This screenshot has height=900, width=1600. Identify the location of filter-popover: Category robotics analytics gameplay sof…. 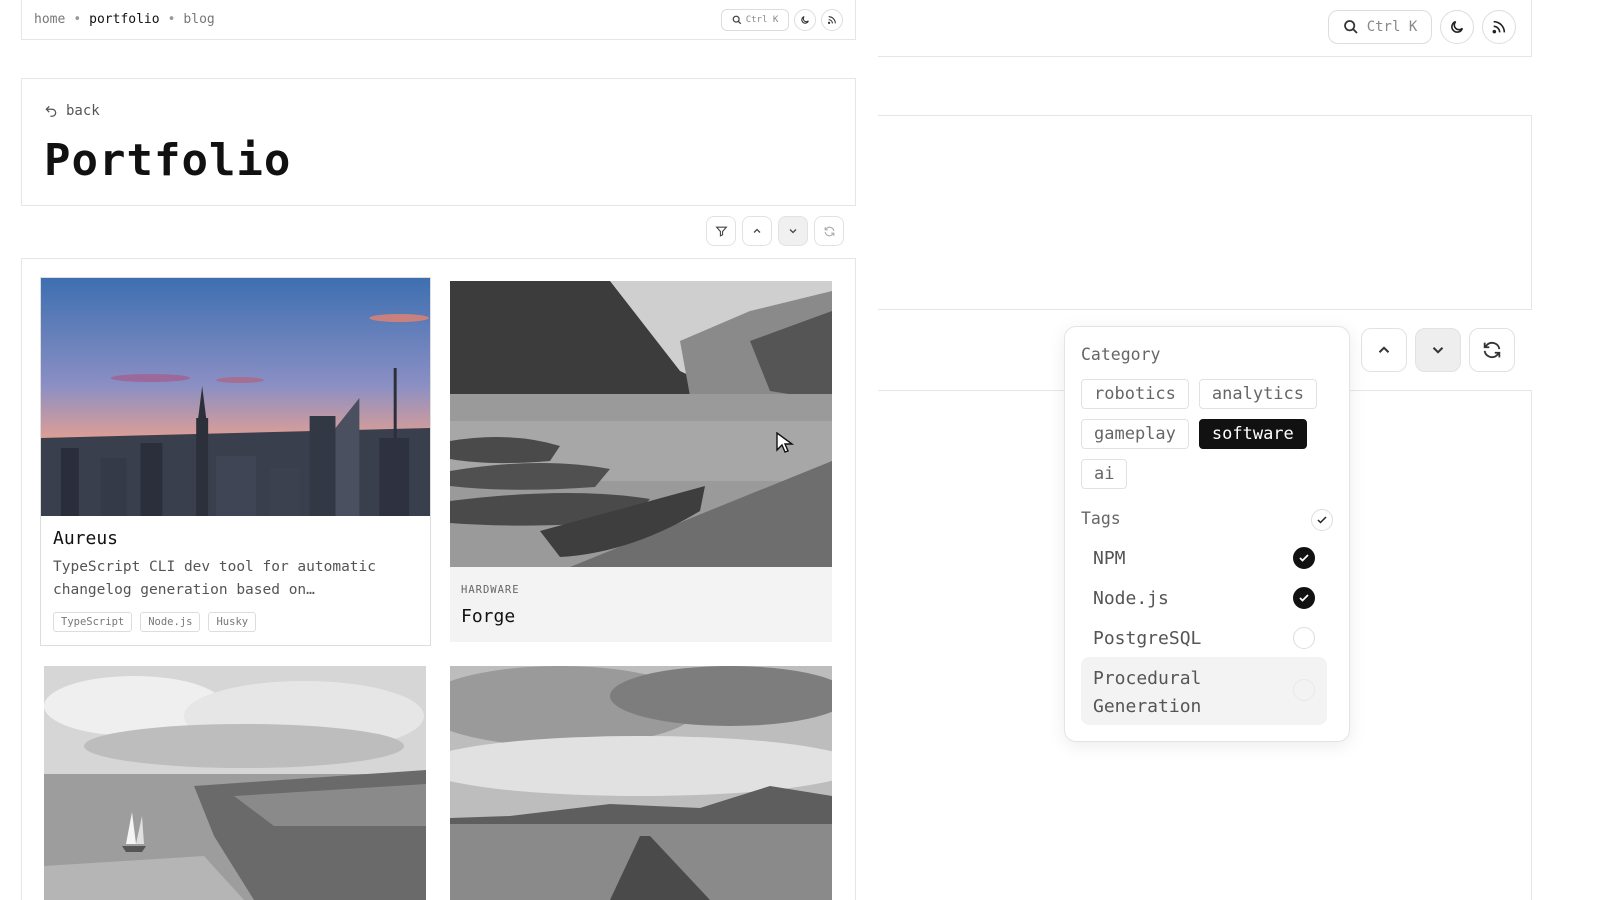
(1207, 534).